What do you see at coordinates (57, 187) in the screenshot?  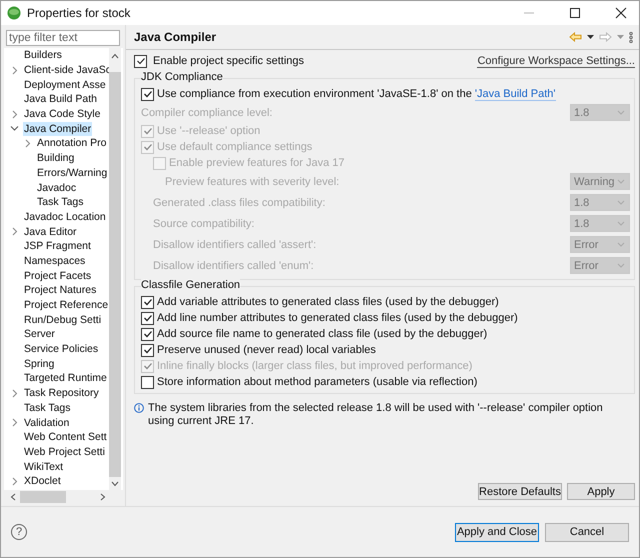 I see `tree-item: Javadoc` at bounding box center [57, 187].